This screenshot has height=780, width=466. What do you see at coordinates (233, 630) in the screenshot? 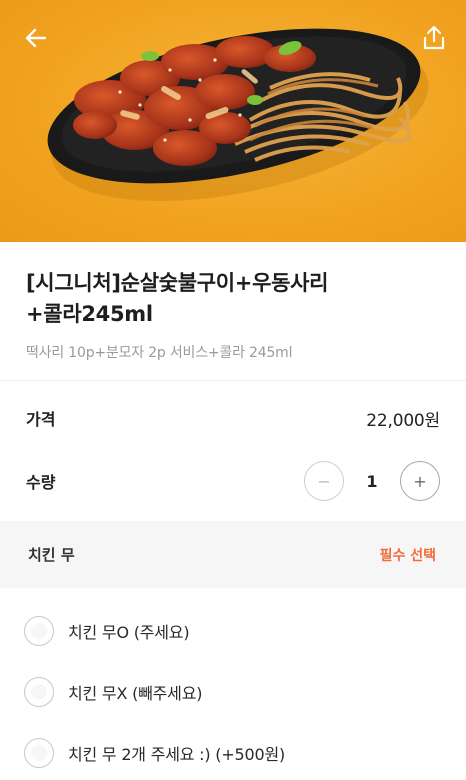
I see `option-item: 치킨 무O (주세요)` at bounding box center [233, 630].